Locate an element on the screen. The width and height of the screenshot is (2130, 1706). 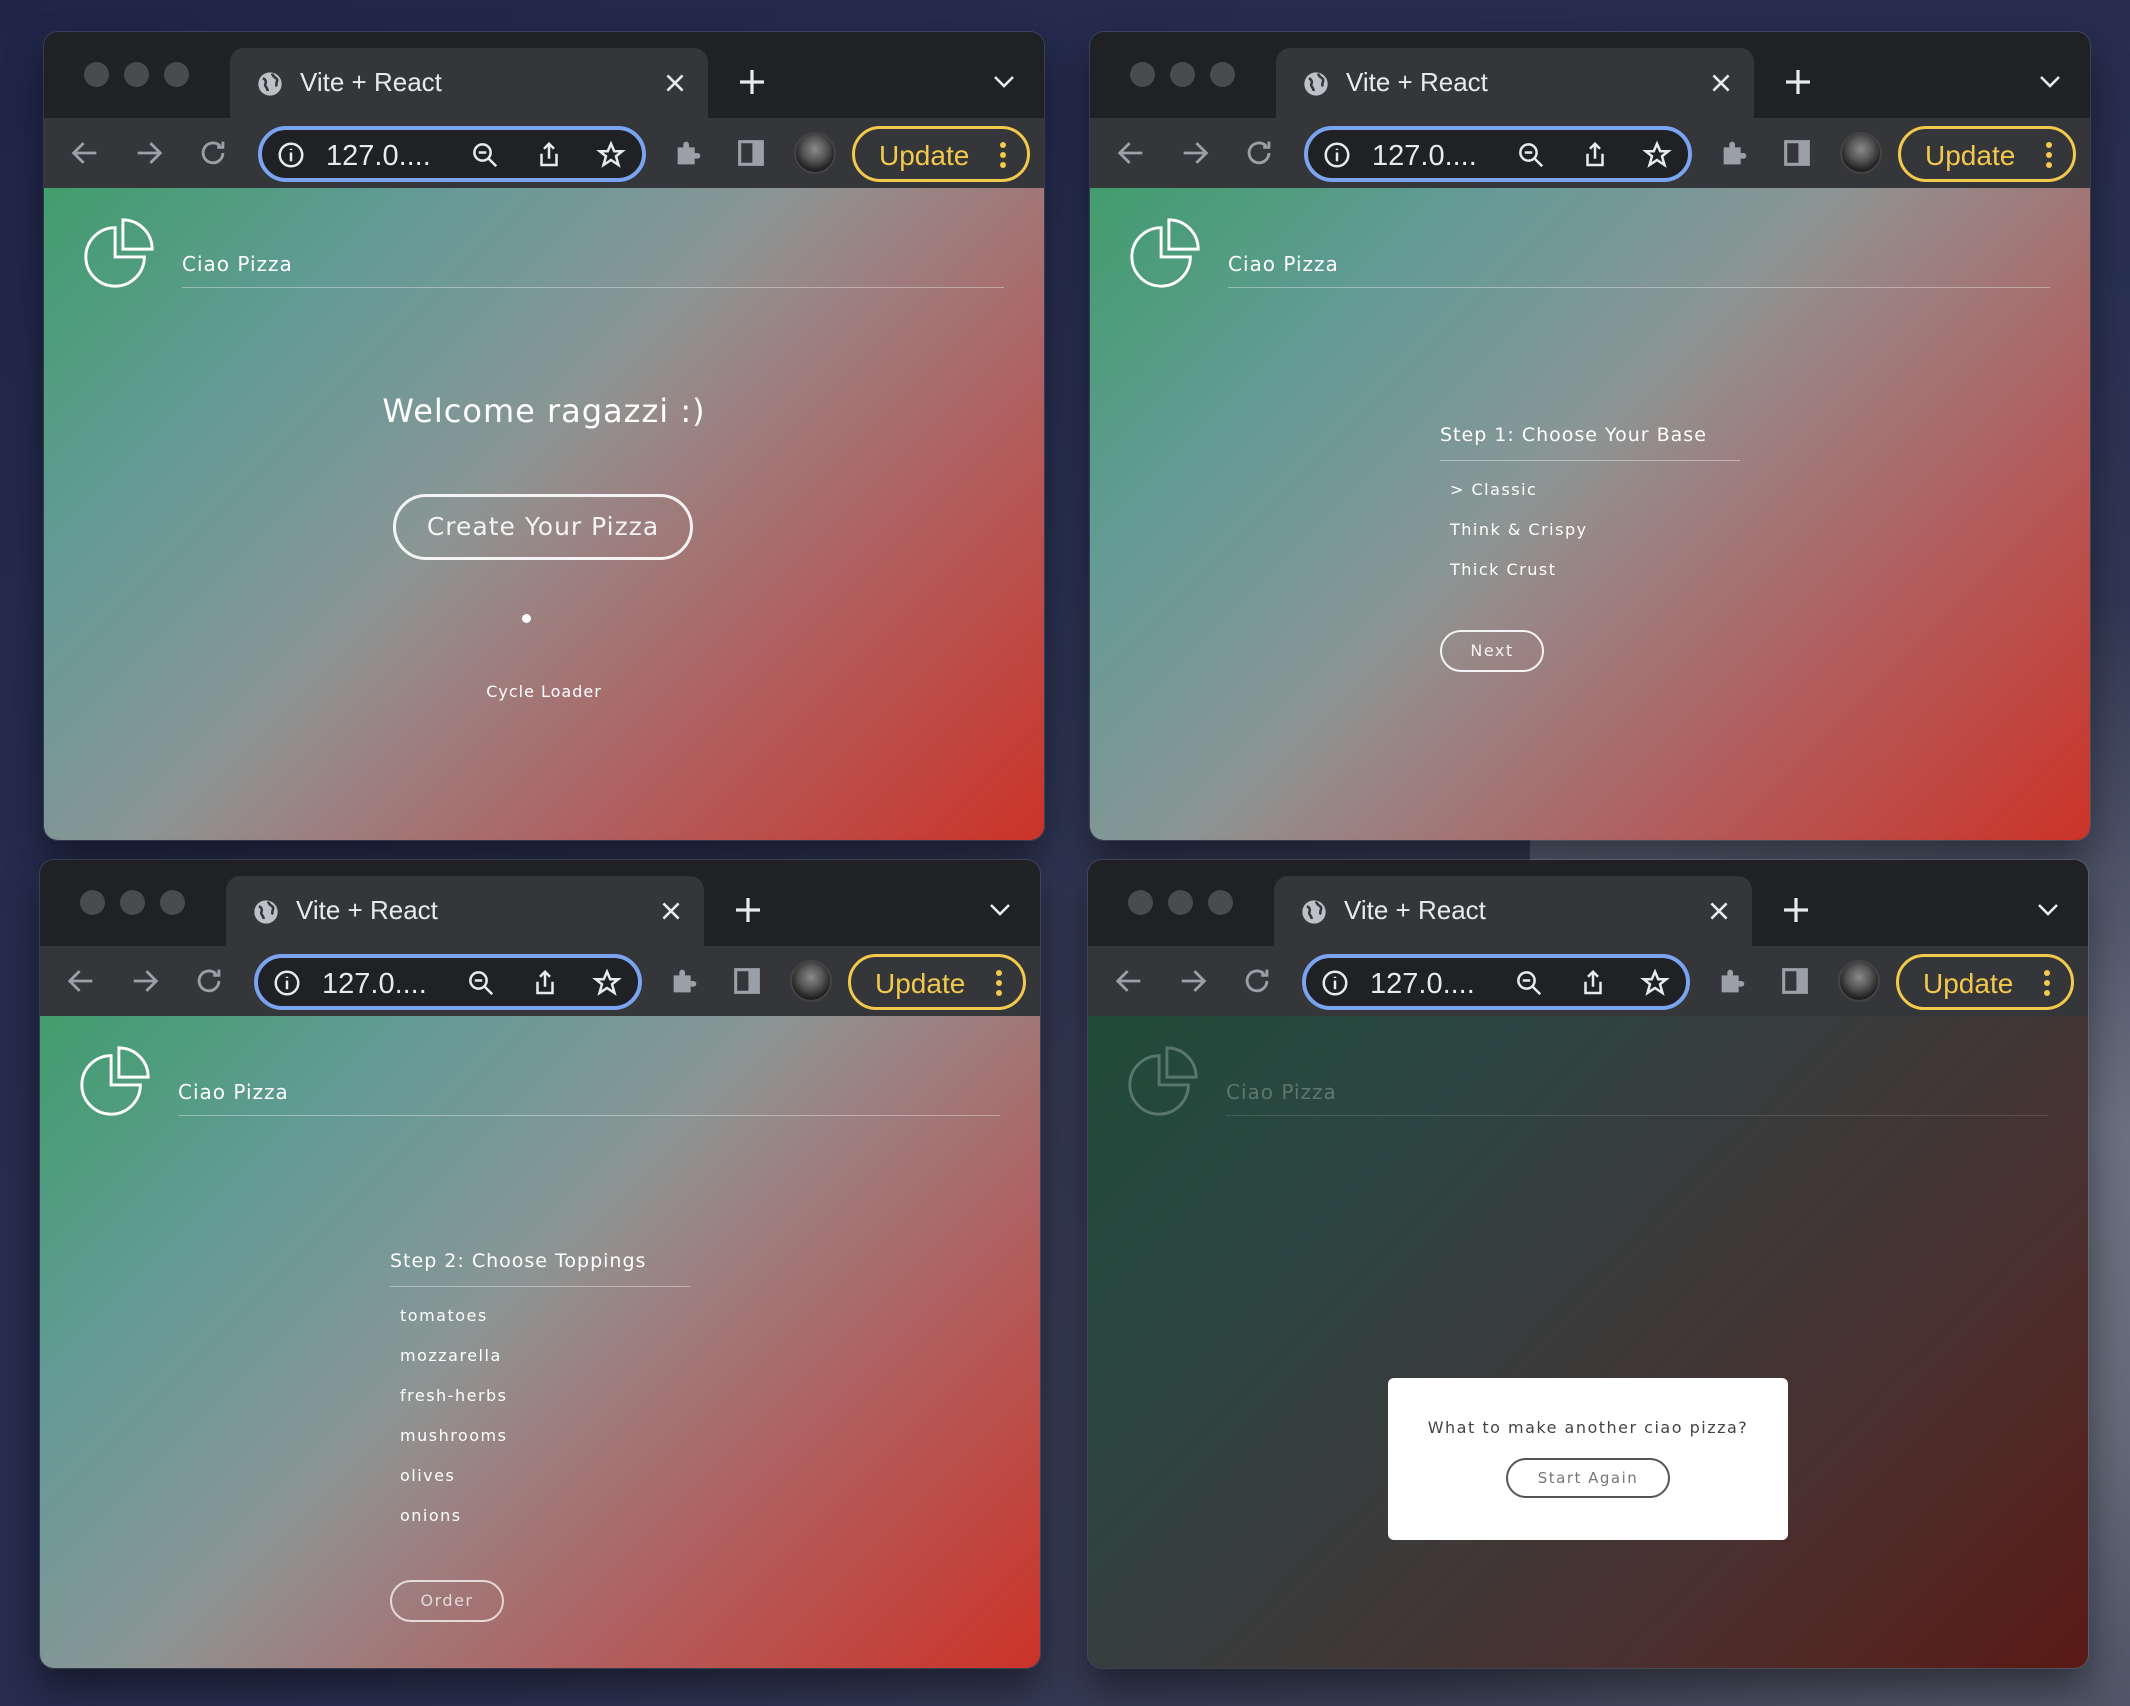
topping-option: fresh-herbs is located at coordinates (454, 1395).